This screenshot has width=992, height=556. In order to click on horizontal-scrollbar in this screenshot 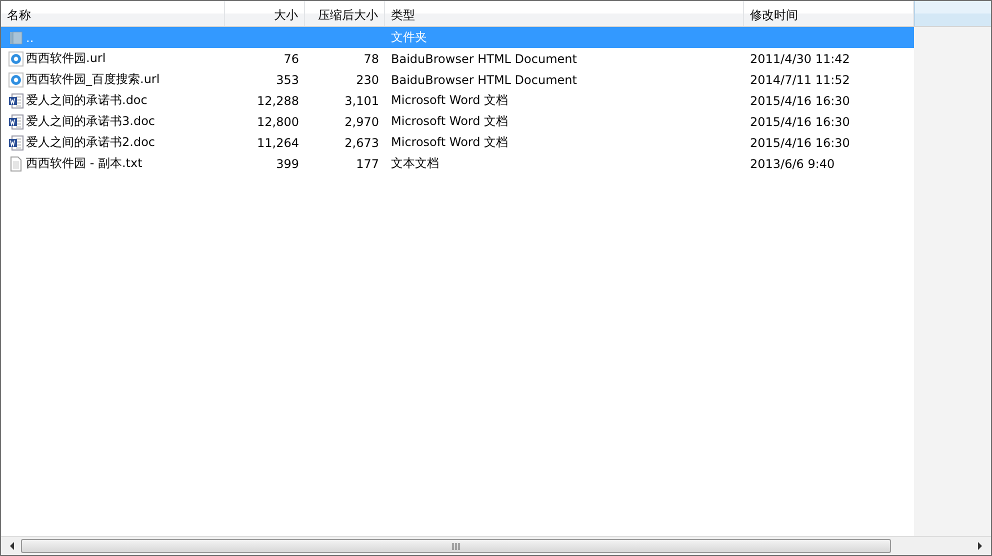, I will do `click(496, 545)`.